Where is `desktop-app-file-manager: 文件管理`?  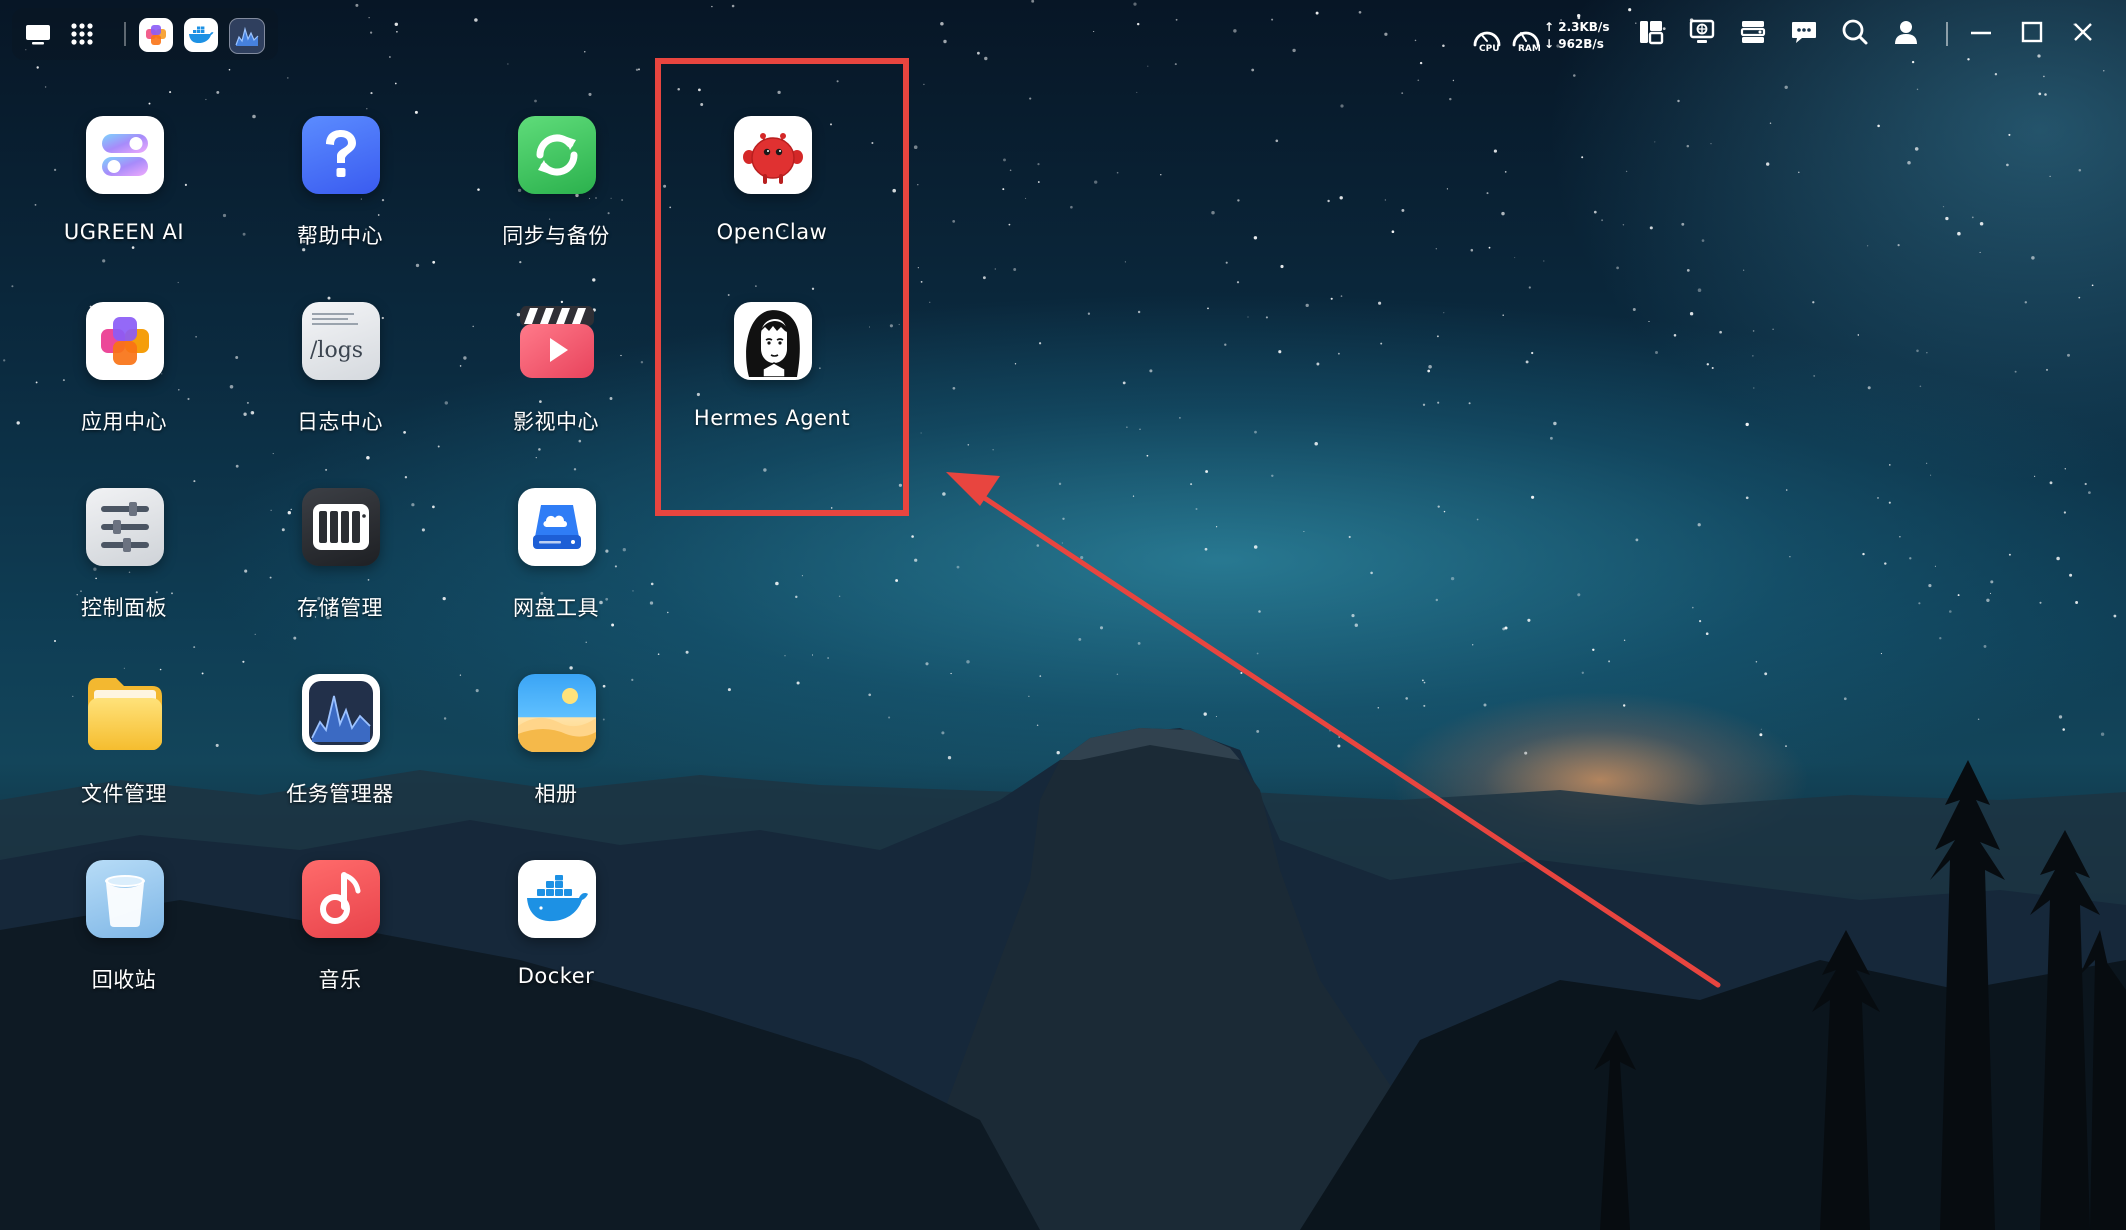
desktop-app-file-manager: 文件管理 is located at coordinates (124, 754).